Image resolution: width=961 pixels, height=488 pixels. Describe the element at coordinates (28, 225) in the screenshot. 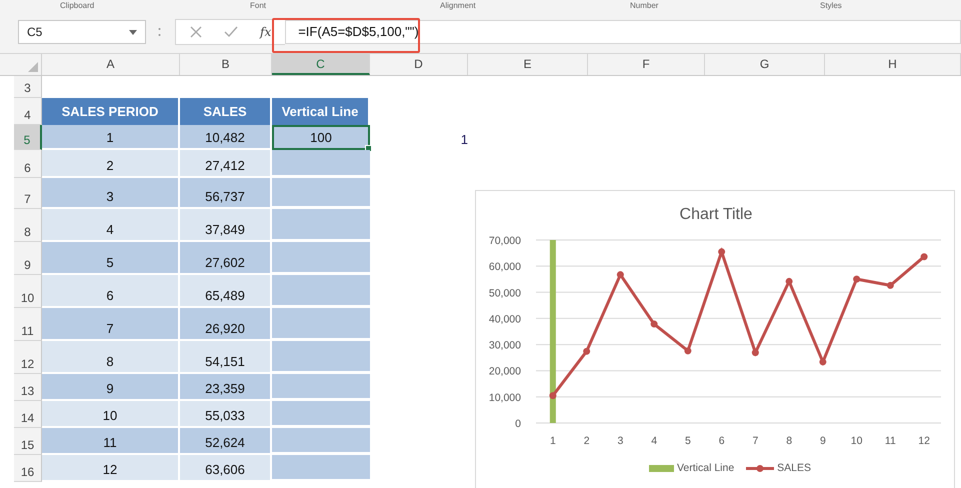

I see `row-header: 8` at that location.